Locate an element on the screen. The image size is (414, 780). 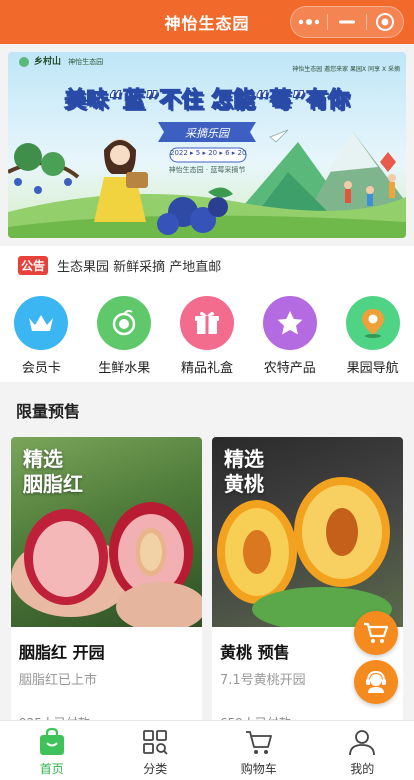
more-button is located at coordinates (309, 22).